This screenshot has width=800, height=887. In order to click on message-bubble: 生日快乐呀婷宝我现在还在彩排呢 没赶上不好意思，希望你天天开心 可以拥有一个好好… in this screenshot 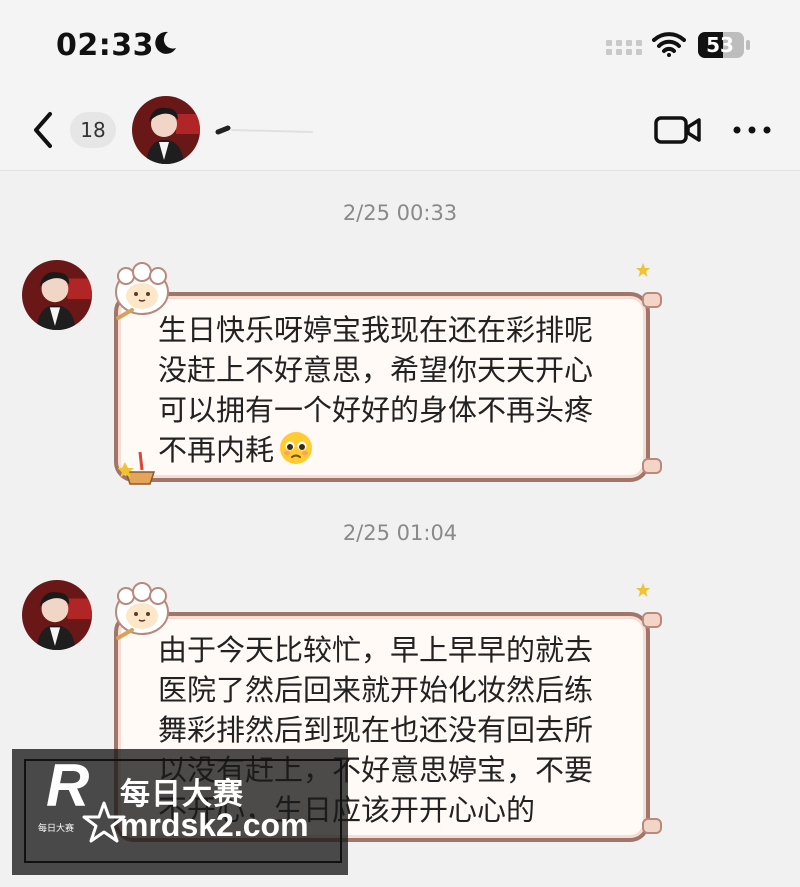, I will do `click(382, 387)`.